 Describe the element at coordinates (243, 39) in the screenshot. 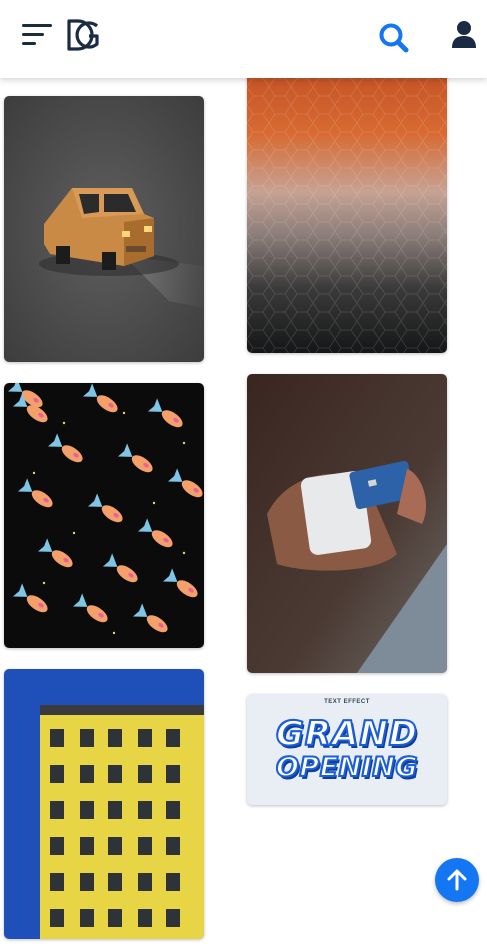

I see `top-header` at that location.